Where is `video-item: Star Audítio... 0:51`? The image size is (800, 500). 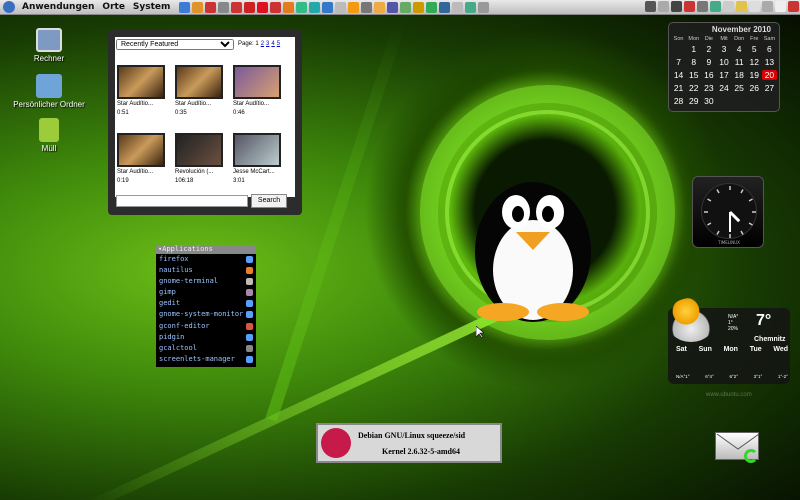 video-item: Star Audítio... 0:51 is located at coordinates (142, 91).